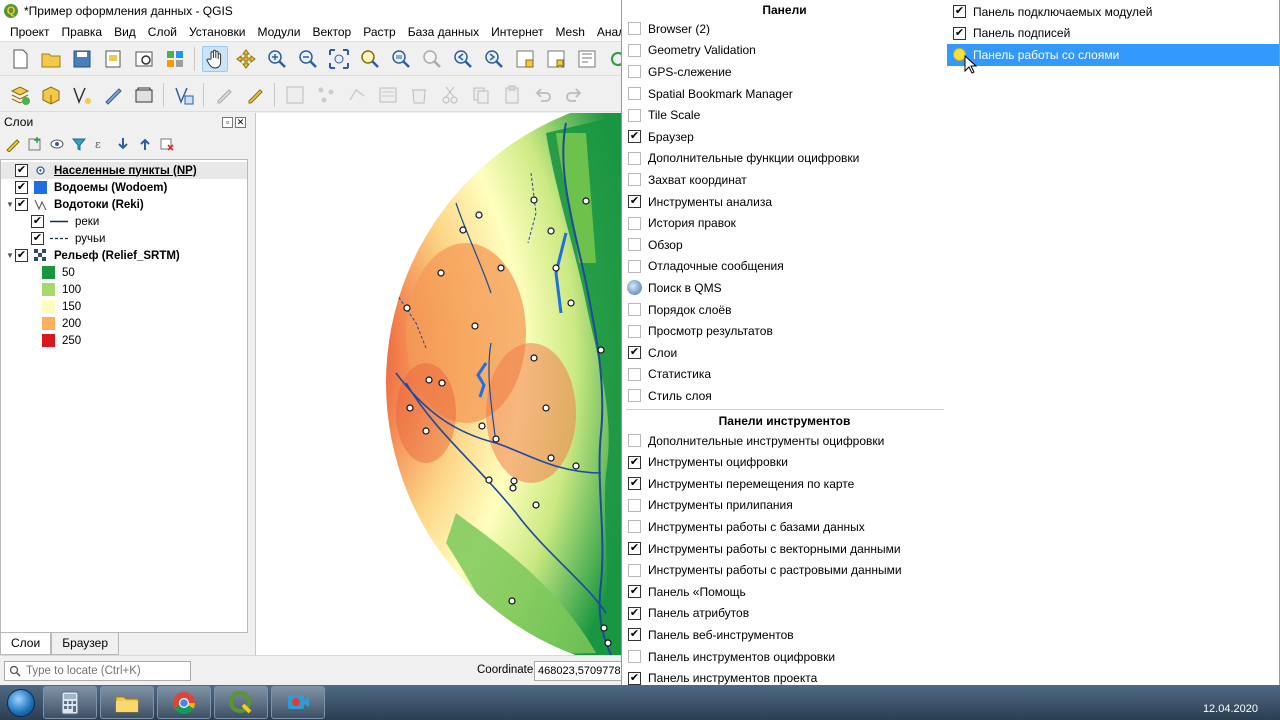  Describe the element at coordinates (277, 59) in the screenshot. I see `zoom-in-icon` at that location.